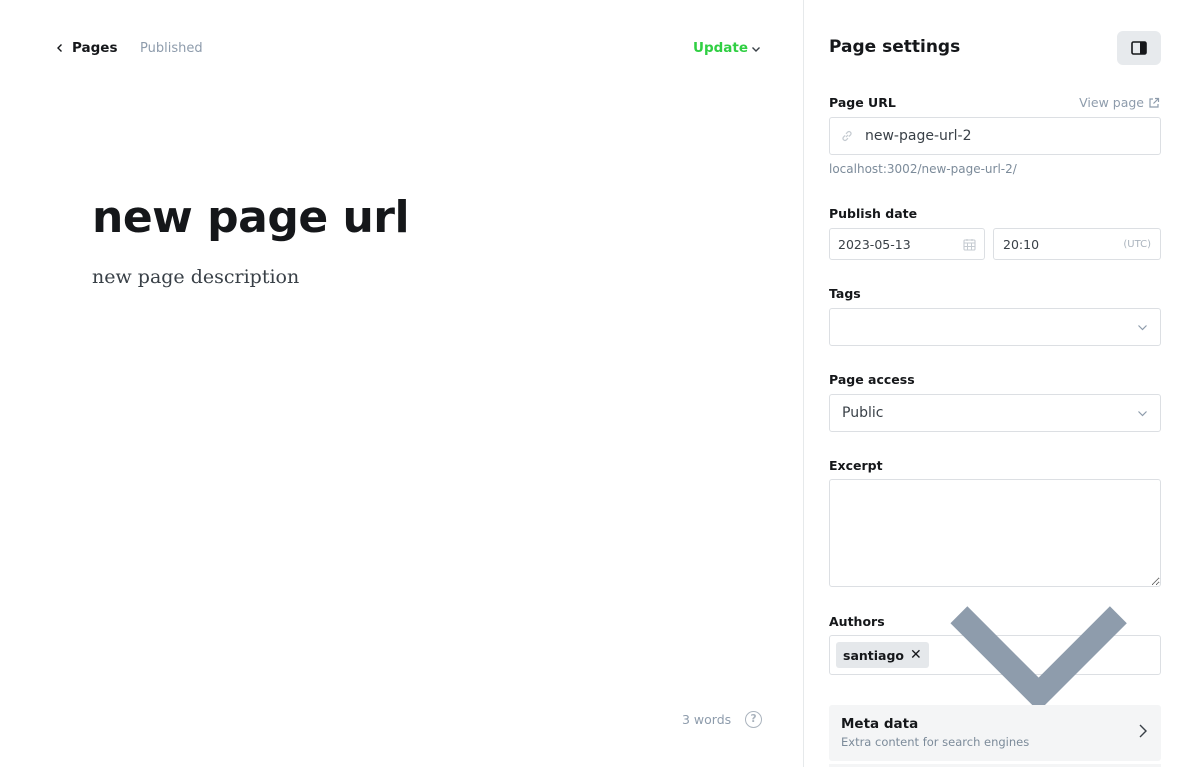  What do you see at coordinates (195, 277) in the screenshot?
I see `post-description: new page description` at bounding box center [195, 277].